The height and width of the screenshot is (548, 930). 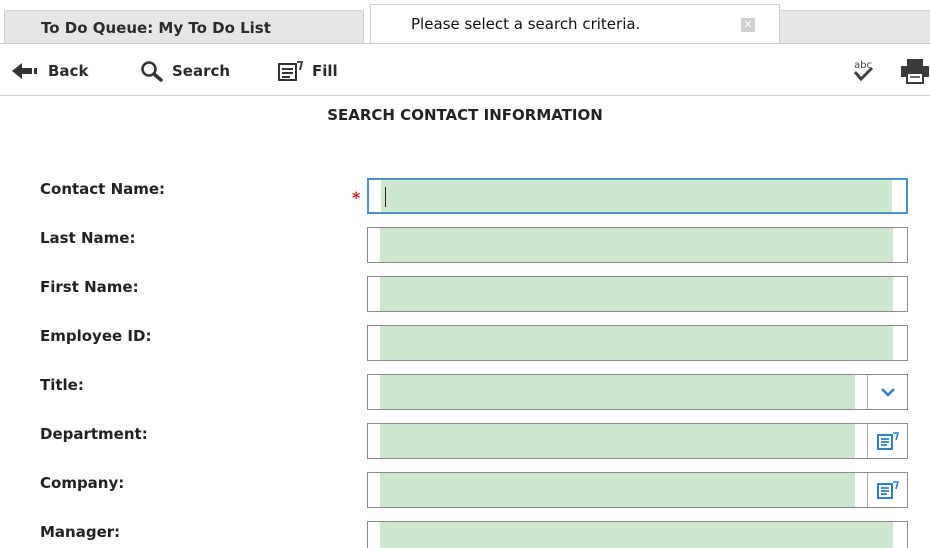 What do you see at coordinates (291, 71) in the screenshot?
I see `fill-form-icon` at bounding box center [291, 71].